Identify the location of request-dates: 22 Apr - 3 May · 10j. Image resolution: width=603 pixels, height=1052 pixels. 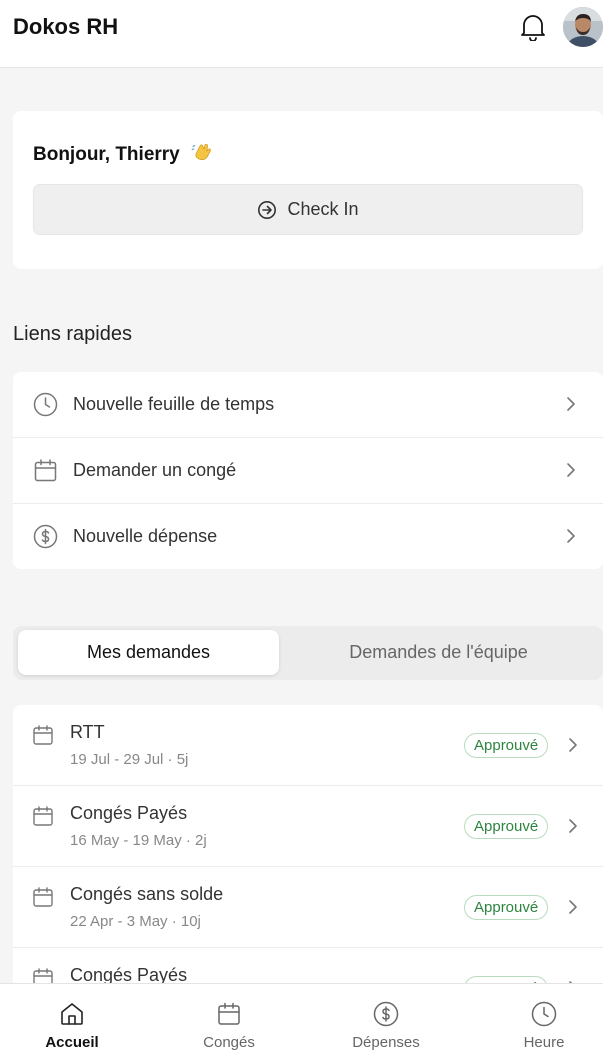
(135, 921).